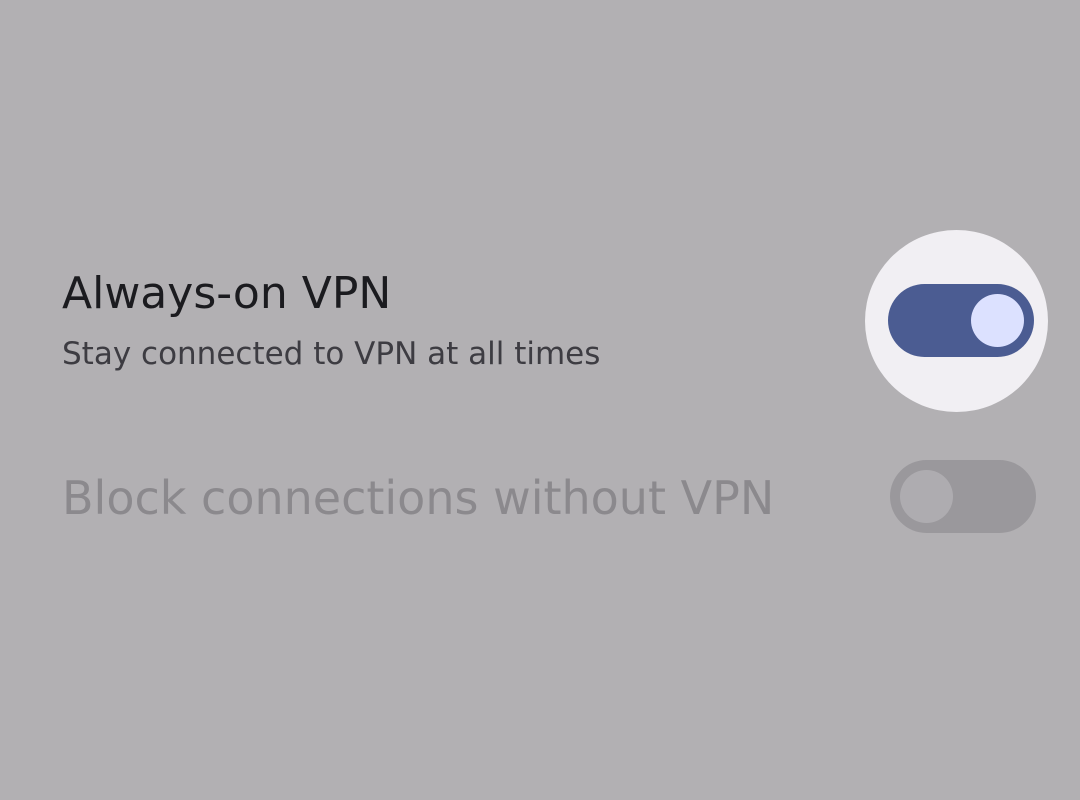 The width and height of the screenshot is (1080, 800). What do you see at coordinates (963, 496) in the screenshot?
I see `block-connections-toggle` at bounding box center [963, 496].